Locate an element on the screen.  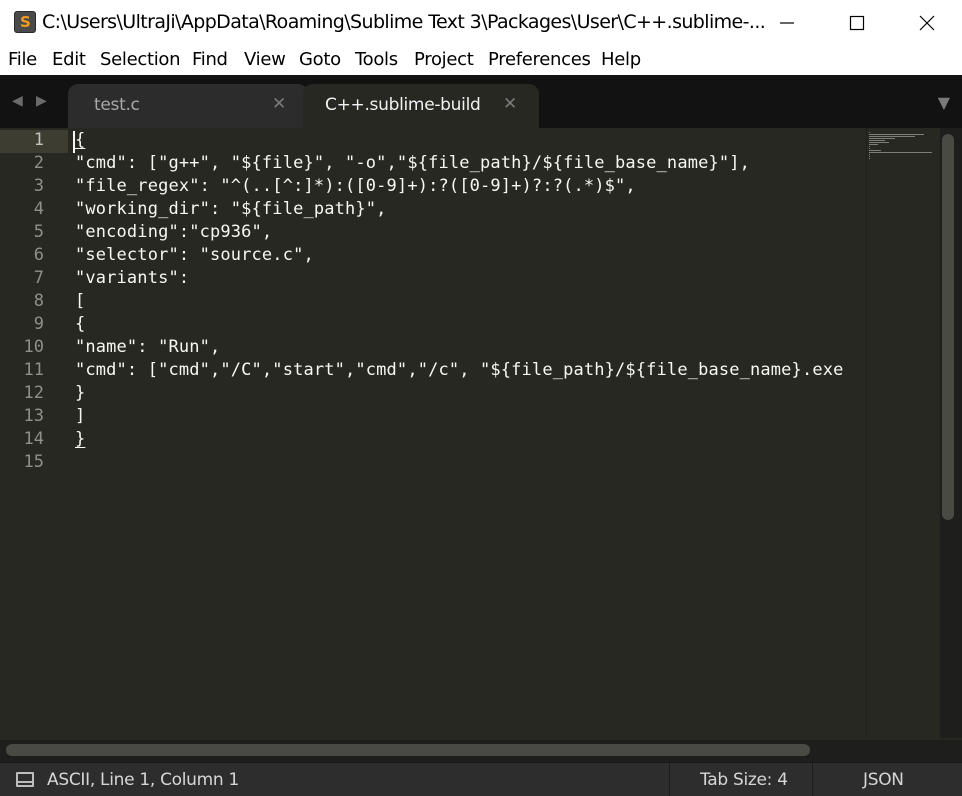
code-line: [ is located at coordinates (80, 301).